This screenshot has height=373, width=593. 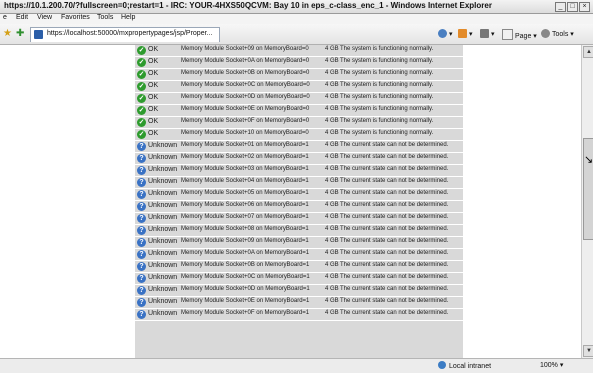 I want to click on module-description: Memory Module Socket+0B on MemoryBoard=1, so click(x=245, y=265).